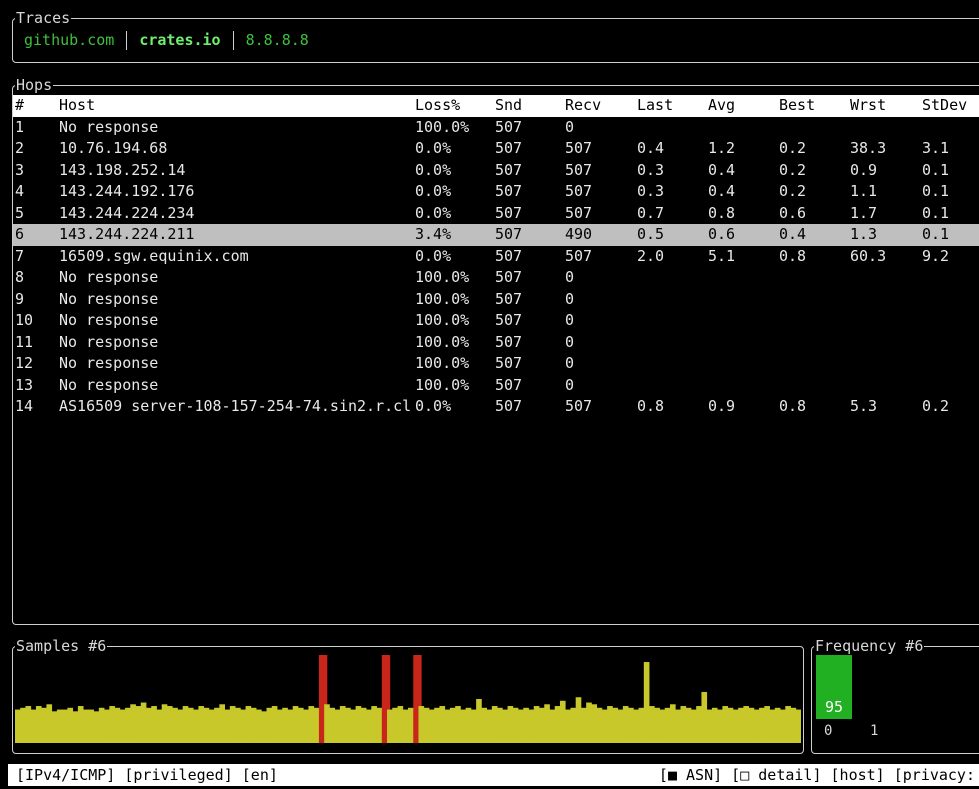 The image size is (979, 789). Describe the element at coordinates (651, 234) in the screenshot. I see `hop-cell-last: 0.5` at that location.